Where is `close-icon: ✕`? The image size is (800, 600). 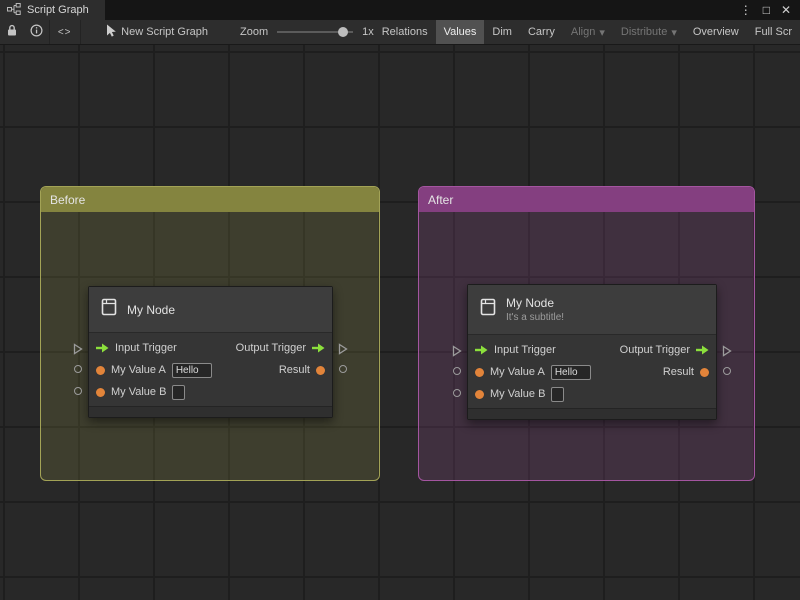 close-icon: ✕ is located at coordinates (786, 10).